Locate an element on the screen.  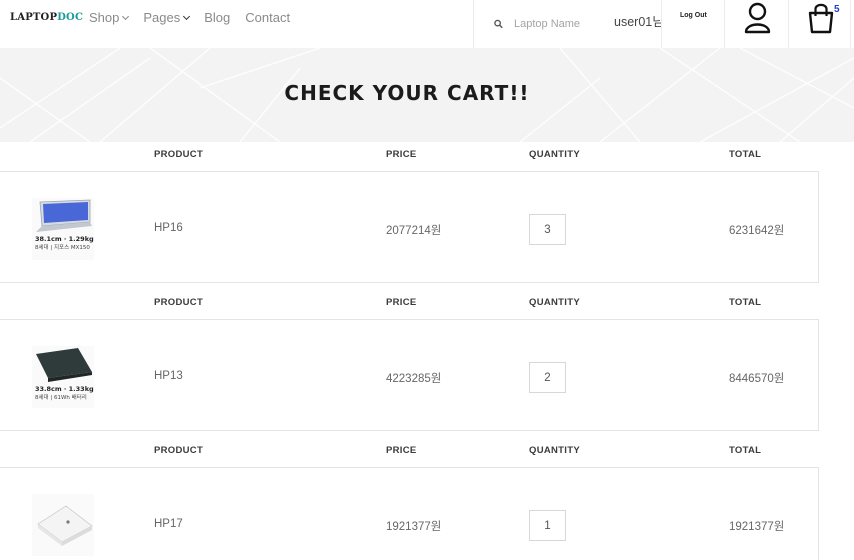
quantity-input: 2 is located at coordinates (547, 377).